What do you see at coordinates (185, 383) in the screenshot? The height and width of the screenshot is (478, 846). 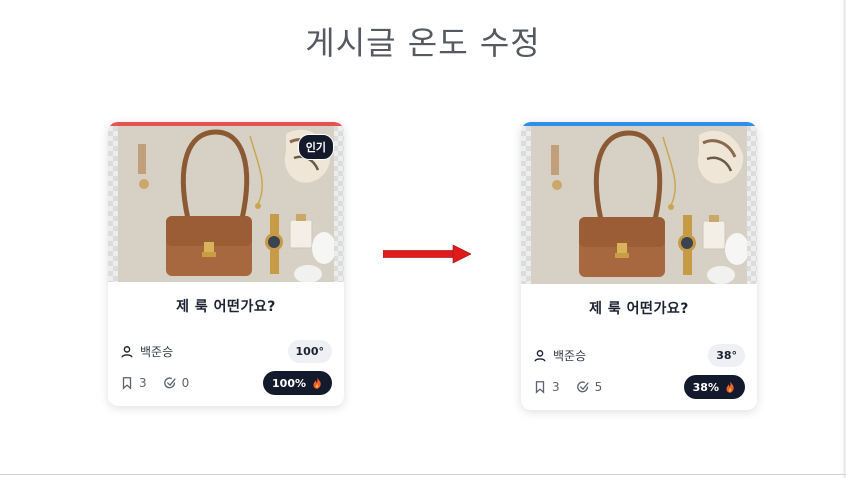 I see `check-count: 0` at bounding box center [185, 383].